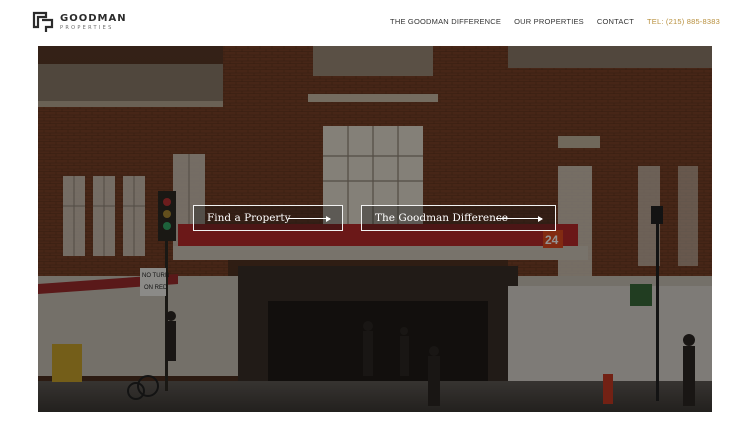  Describe the element at coordinates (615, 21) in the screenshot. I see `nav-link-contact: CONTACT` at that location.